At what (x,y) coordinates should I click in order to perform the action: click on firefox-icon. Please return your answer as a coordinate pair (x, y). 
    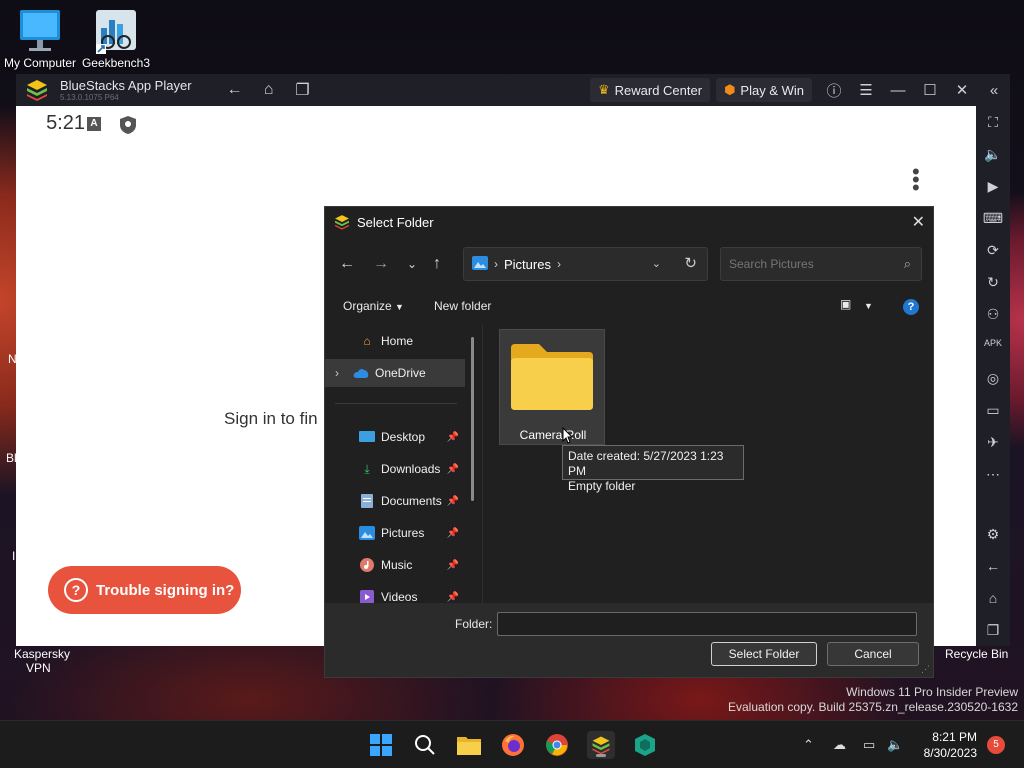
    Looking at the image, I should click on (513, 745).